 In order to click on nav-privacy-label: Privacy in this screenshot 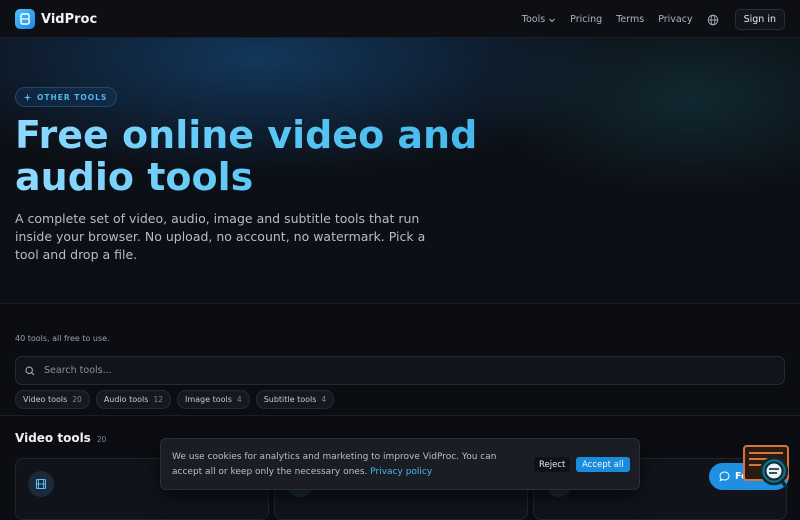, I will do `click(675, 19)`.